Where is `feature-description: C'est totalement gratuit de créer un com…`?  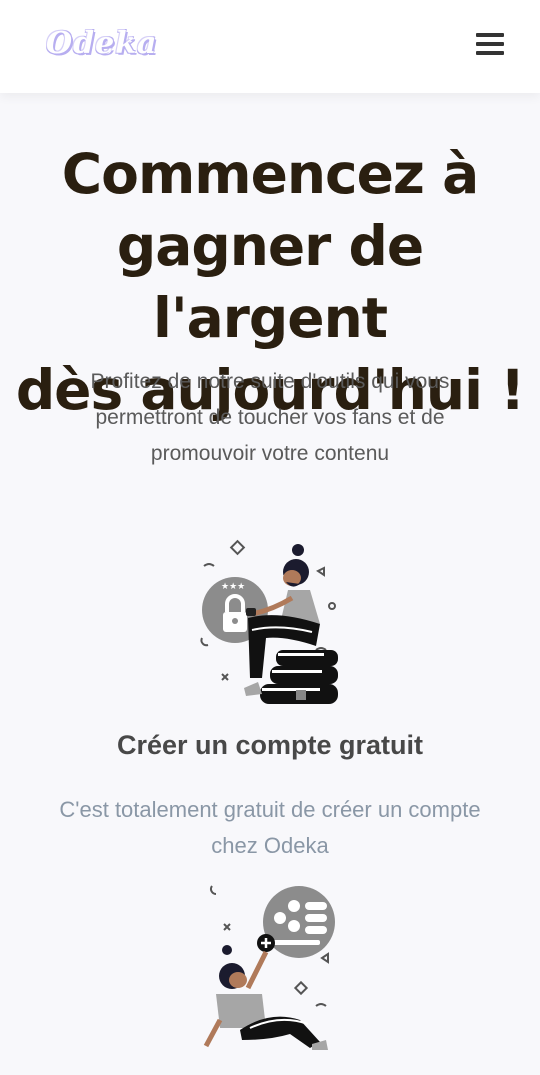 feature-description: C'est totalement gratuit de créer un com… is located at coordinates (270, 828).